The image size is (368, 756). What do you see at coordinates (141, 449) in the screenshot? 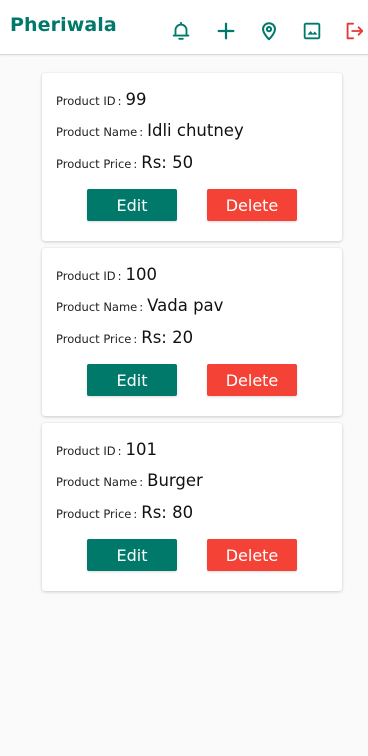
I see `product-id-value: 101` at bounding box center [141, 449].